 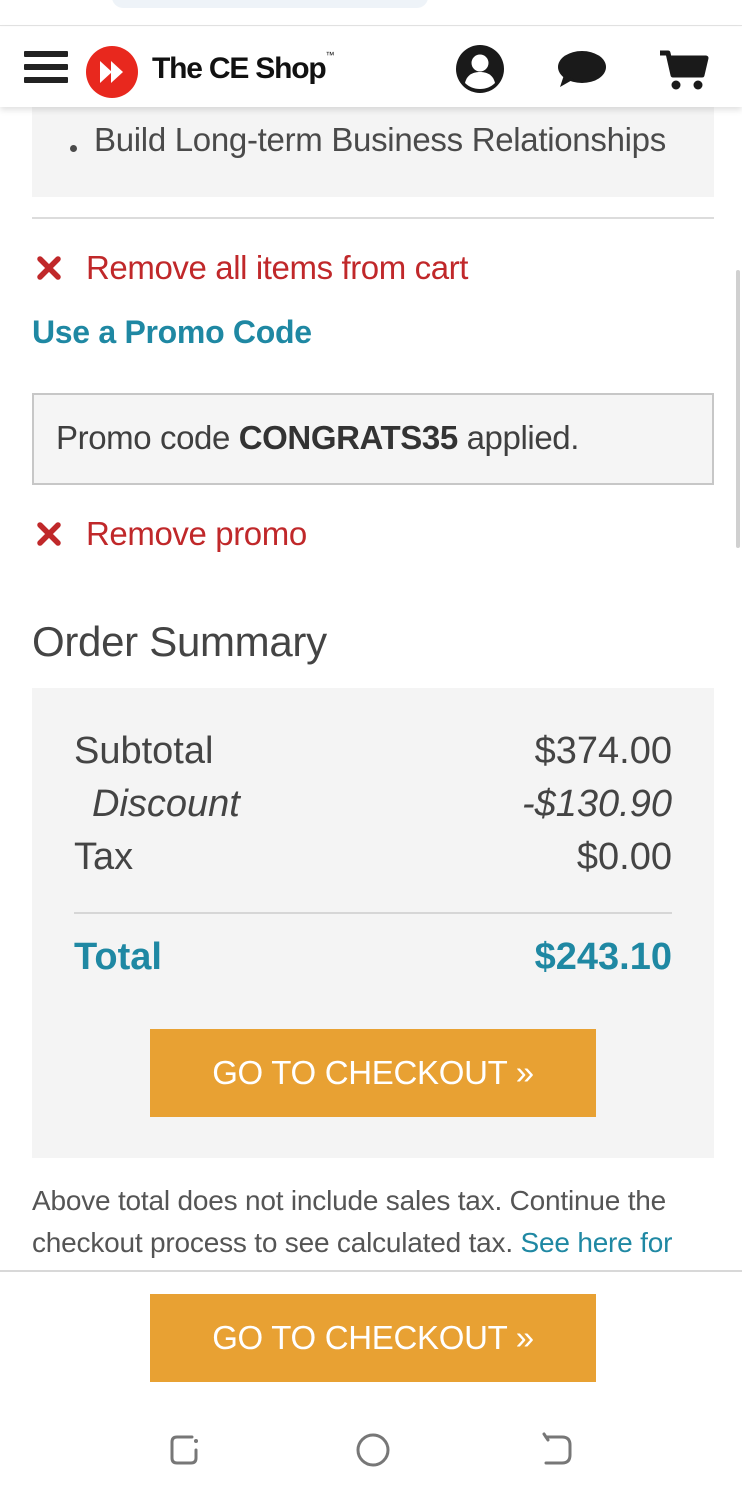 What do you see at coordinates (603, 751) in the screenshot?
I see `subtotal-value: $374.00` at bounding box center [603, 751].